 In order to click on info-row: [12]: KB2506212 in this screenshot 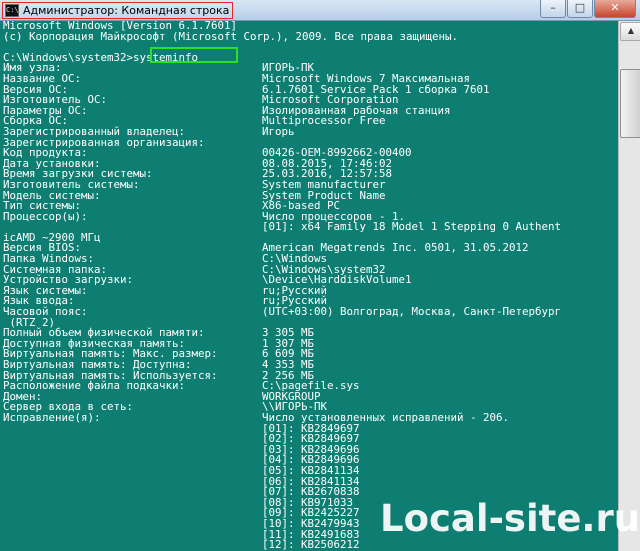, I will do `click(309, 544)`.